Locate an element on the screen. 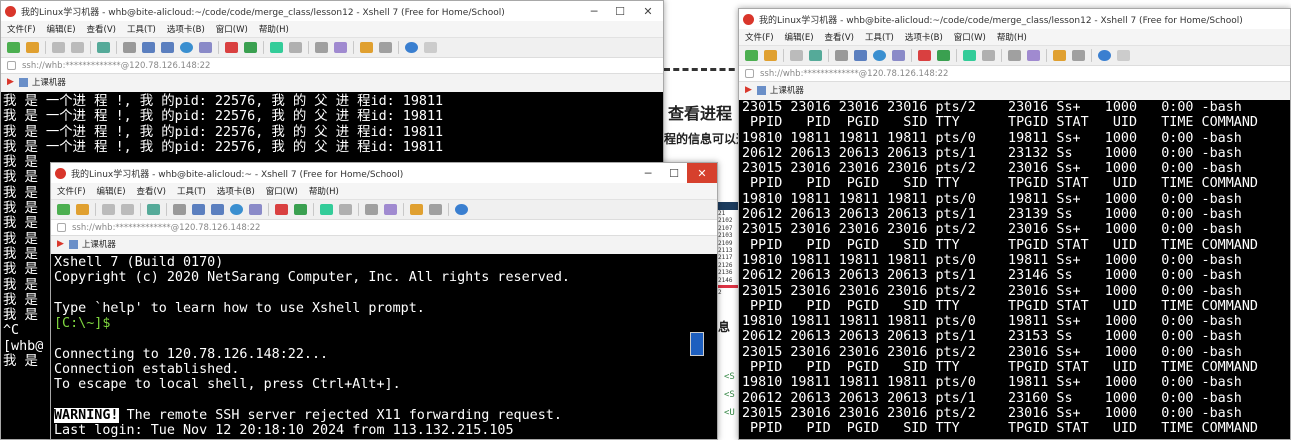  scroll-indicator-icon is located at coordinates (697, 344).